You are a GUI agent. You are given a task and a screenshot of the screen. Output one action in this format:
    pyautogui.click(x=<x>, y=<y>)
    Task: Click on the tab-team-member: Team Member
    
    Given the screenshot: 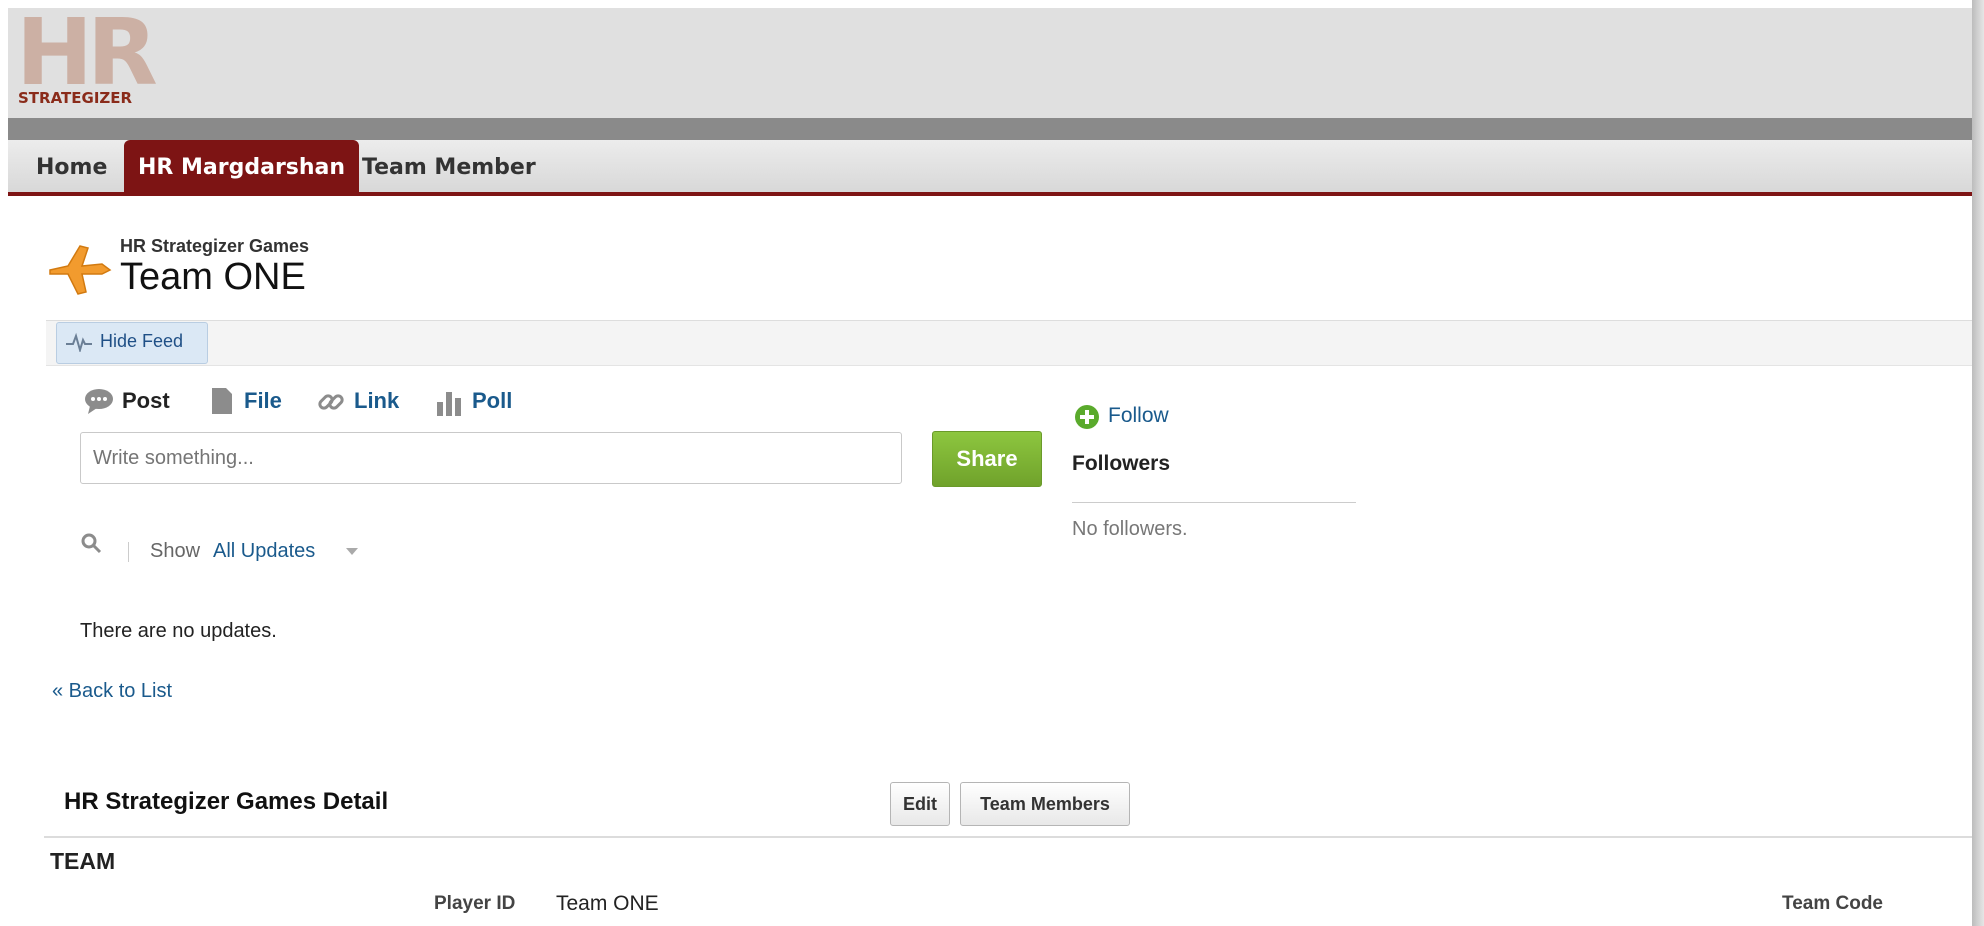 What is the action you would take?
    pyautogui.click(x=449, y=166)
    